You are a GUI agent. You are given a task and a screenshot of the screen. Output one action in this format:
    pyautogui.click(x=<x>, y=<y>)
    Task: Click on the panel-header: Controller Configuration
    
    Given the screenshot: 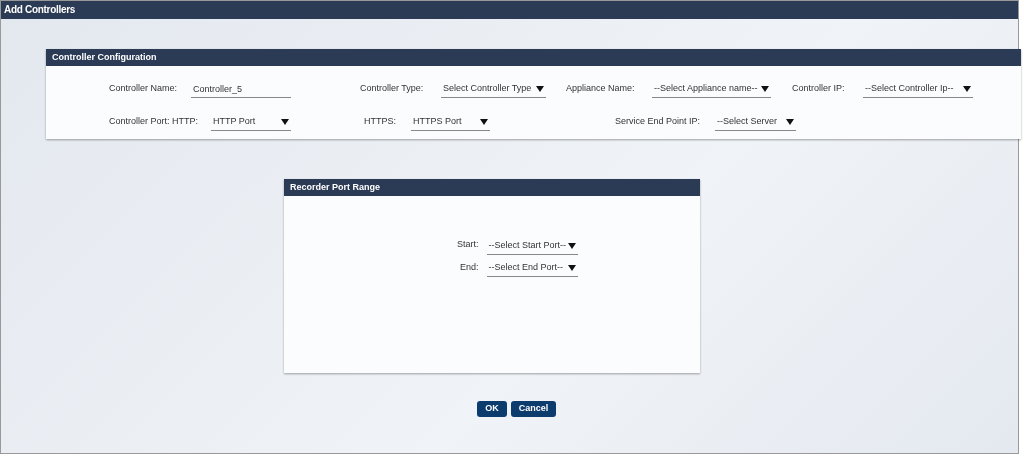 What is the action you would take?
    pyautogui.click(x=533, y=57)
    